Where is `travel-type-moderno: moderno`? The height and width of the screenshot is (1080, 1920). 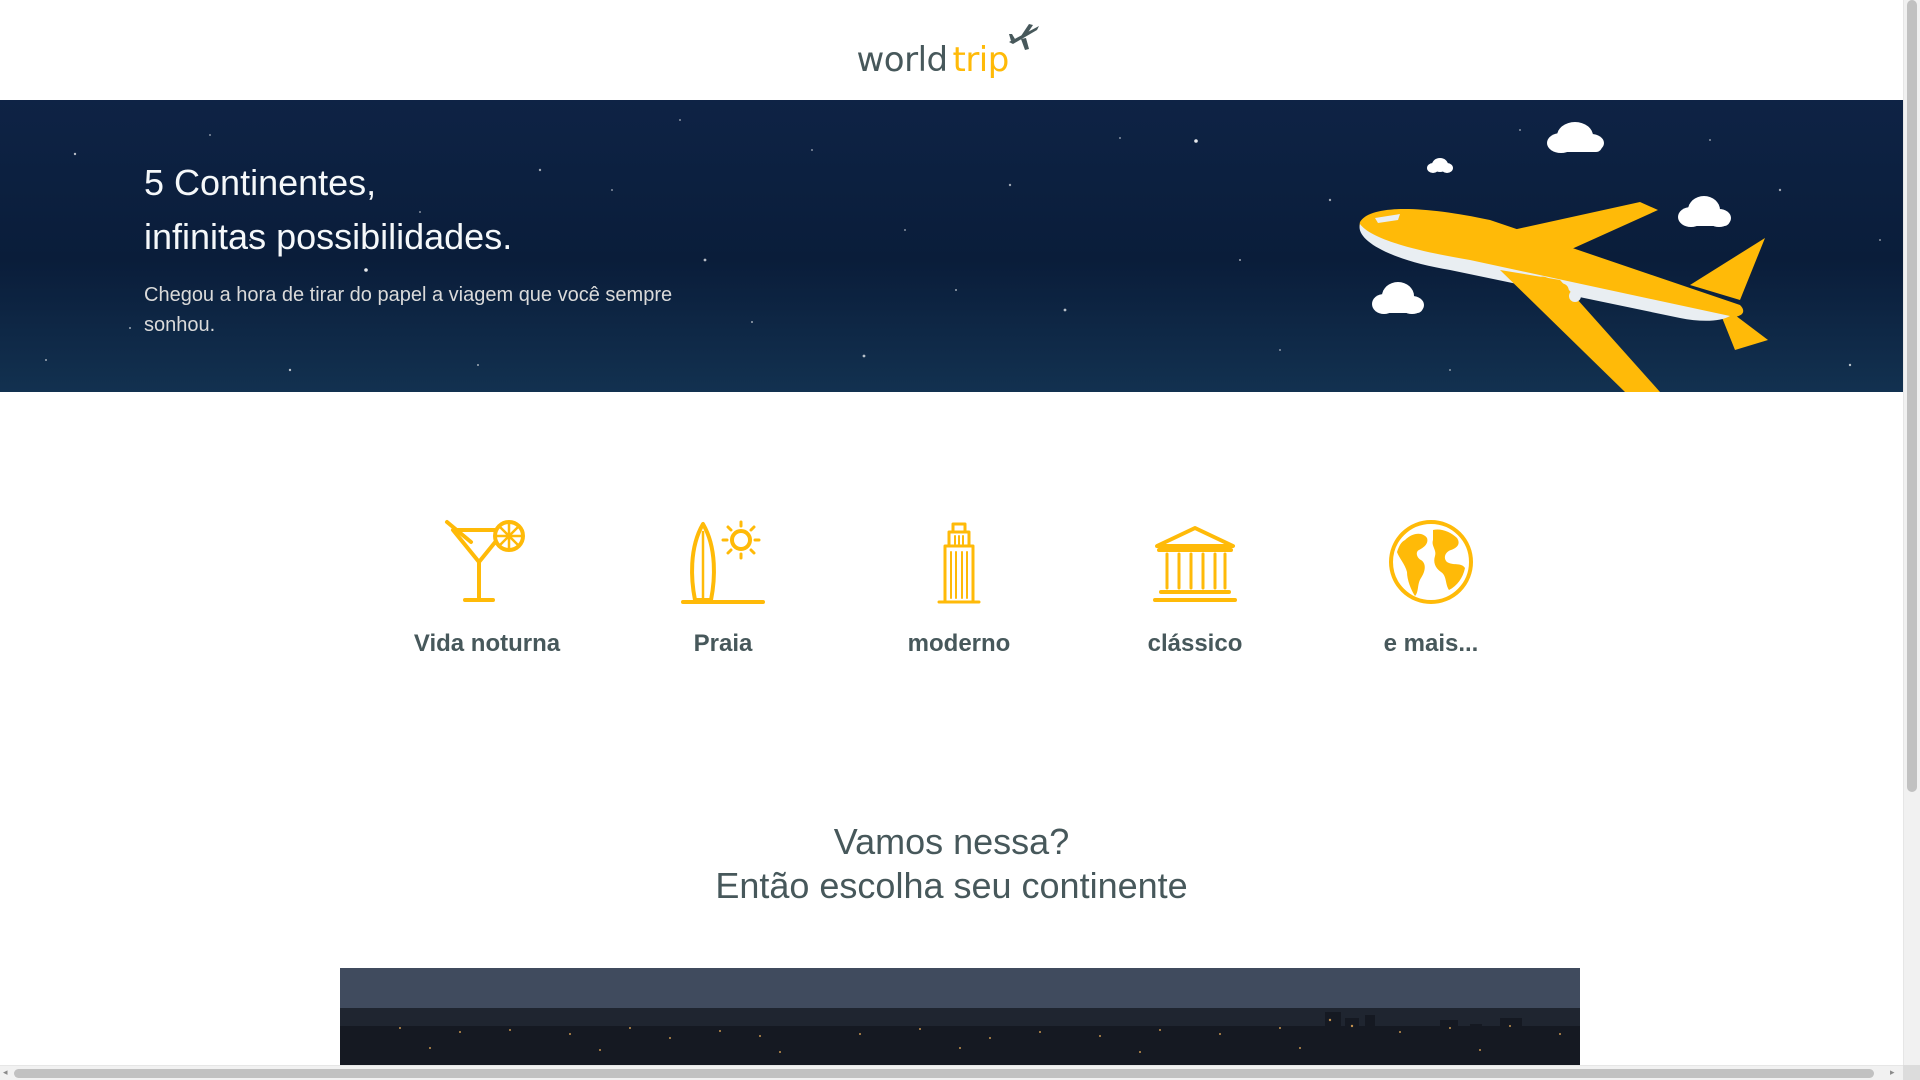
travel-type-moderno: moderno is located at coordinates (959, 593).